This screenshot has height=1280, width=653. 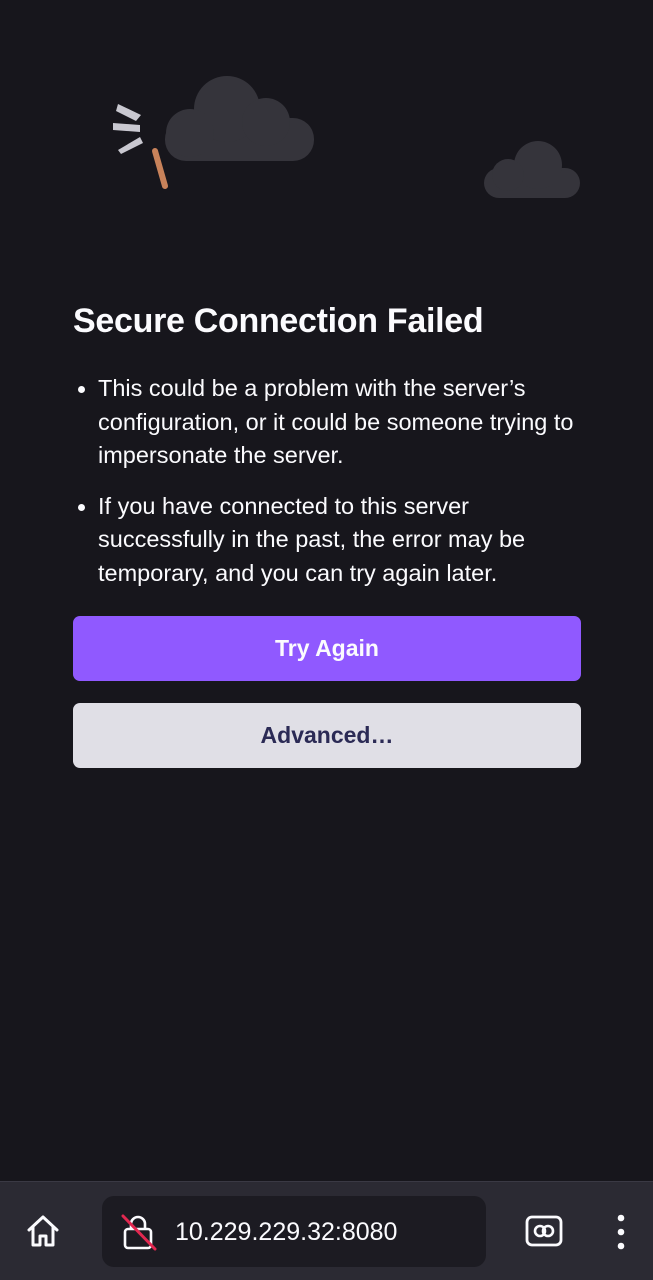 What do you see at coordinates (160, 168) in the screenshot?
I see `stick-icon` at bounding box center [160, 168].